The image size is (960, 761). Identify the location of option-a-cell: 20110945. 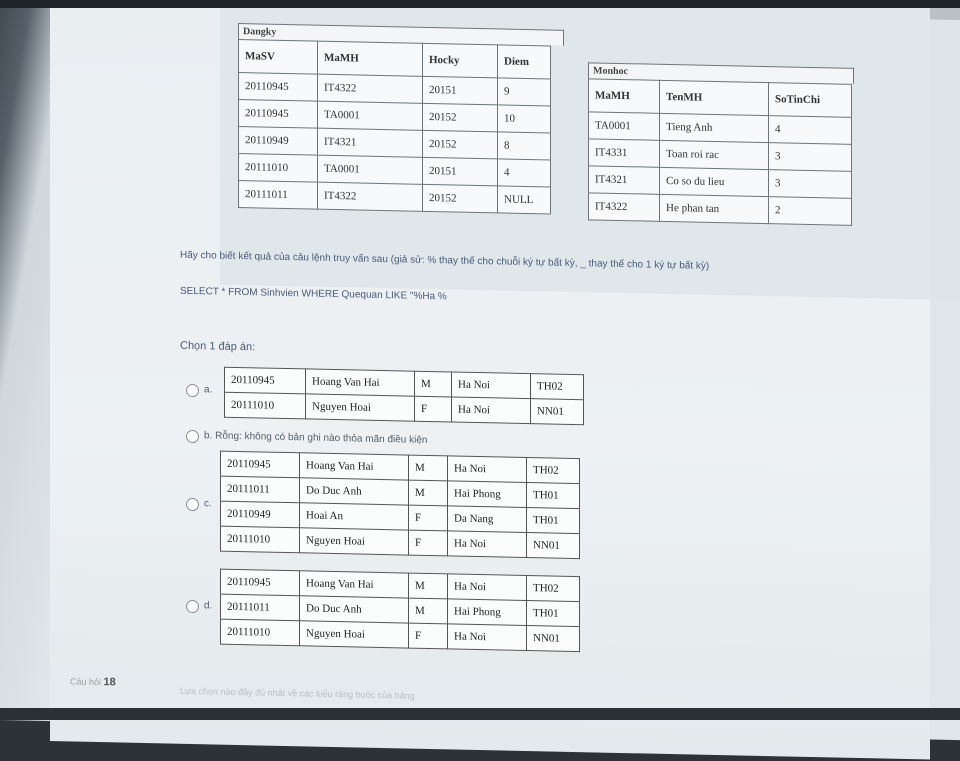
(265, 380).